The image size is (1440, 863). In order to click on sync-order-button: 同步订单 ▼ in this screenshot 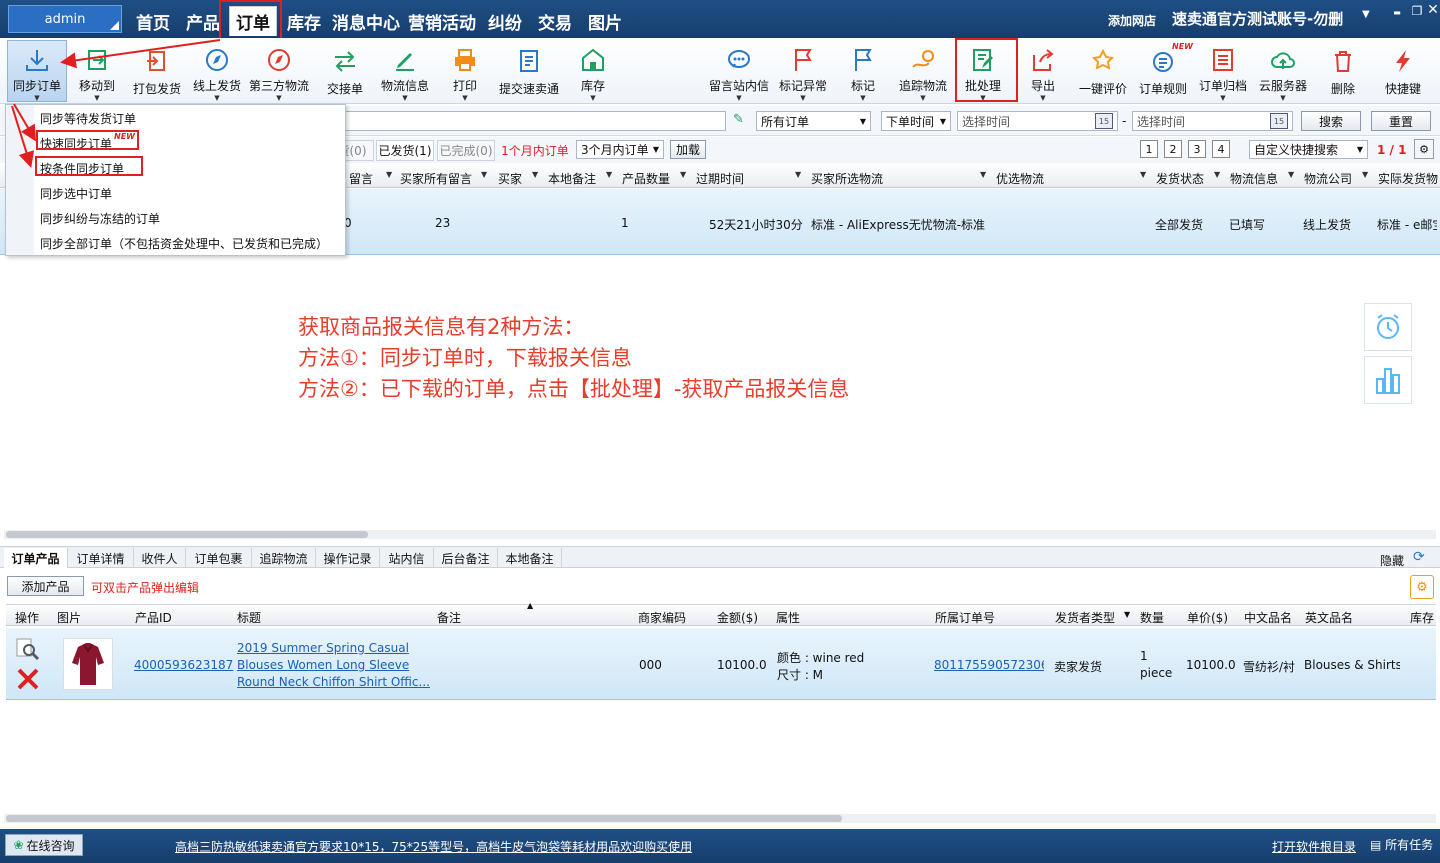, I will do `click(37, 71)`.